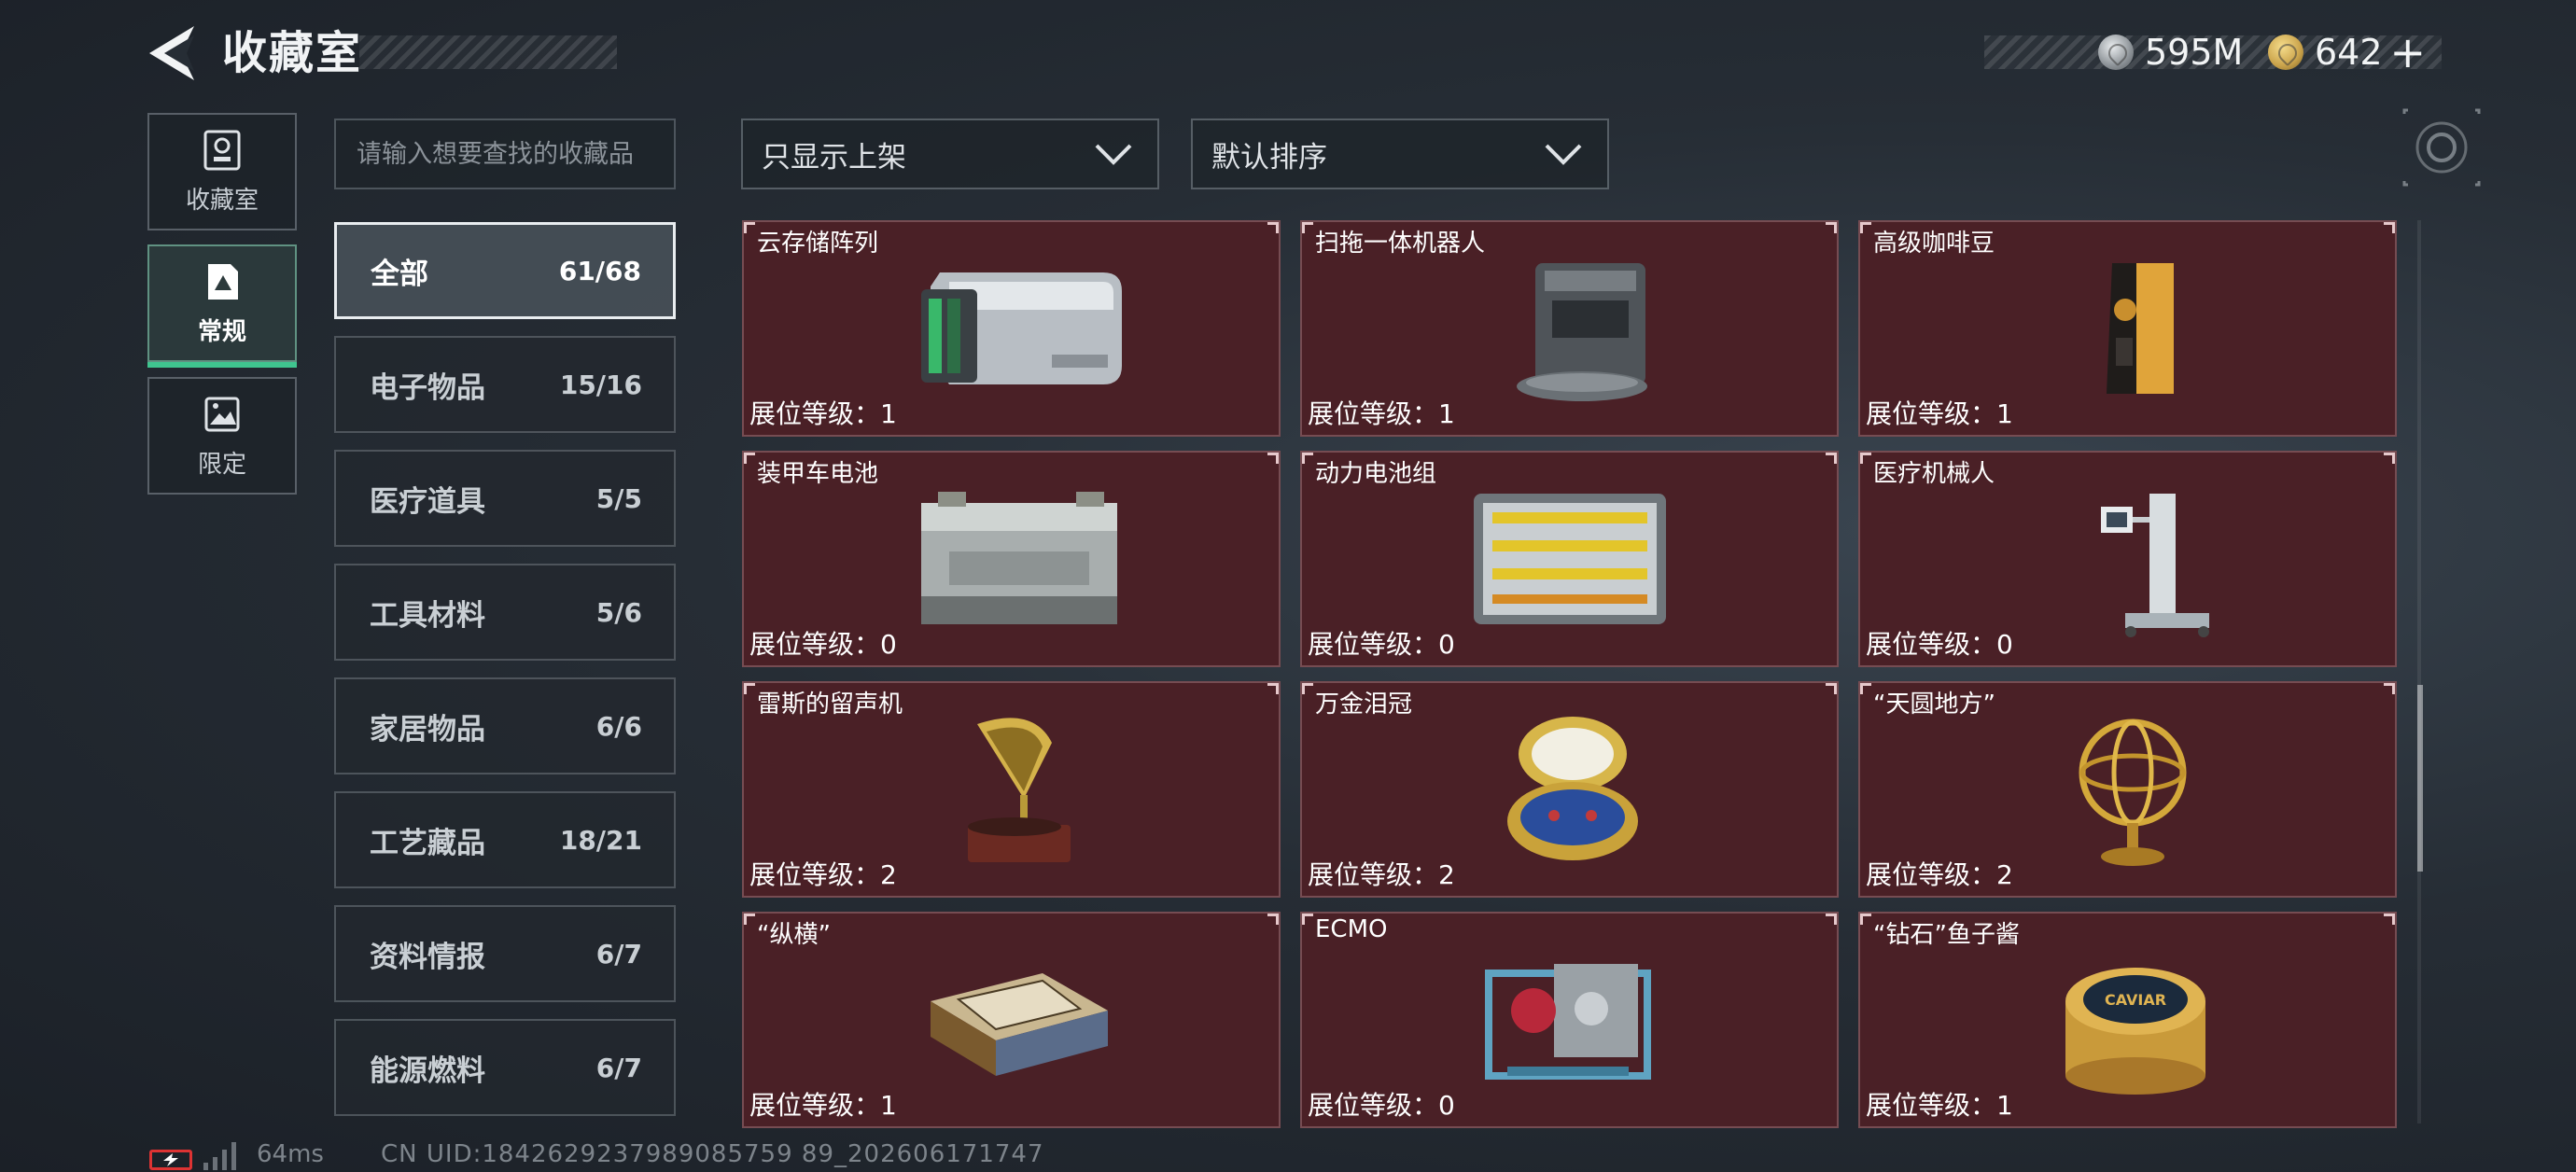 Image resolution: width=2576 pixels, height=1172 pixels. I want to click on collection-card-medical-robot: 医疗机械人 展位等级：0, so click(2127, 559).